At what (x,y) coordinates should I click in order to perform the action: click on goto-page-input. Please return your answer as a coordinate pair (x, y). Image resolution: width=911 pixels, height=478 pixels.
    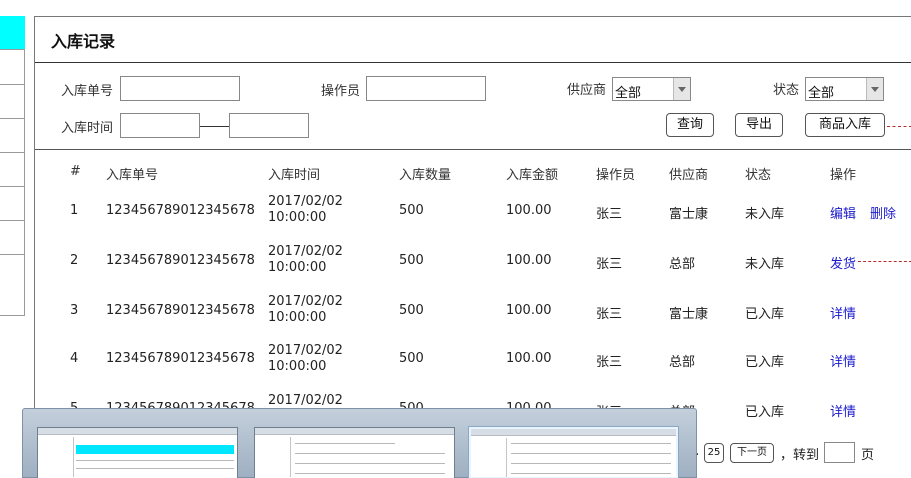
    Looking at the image, I should click on (839, 452).